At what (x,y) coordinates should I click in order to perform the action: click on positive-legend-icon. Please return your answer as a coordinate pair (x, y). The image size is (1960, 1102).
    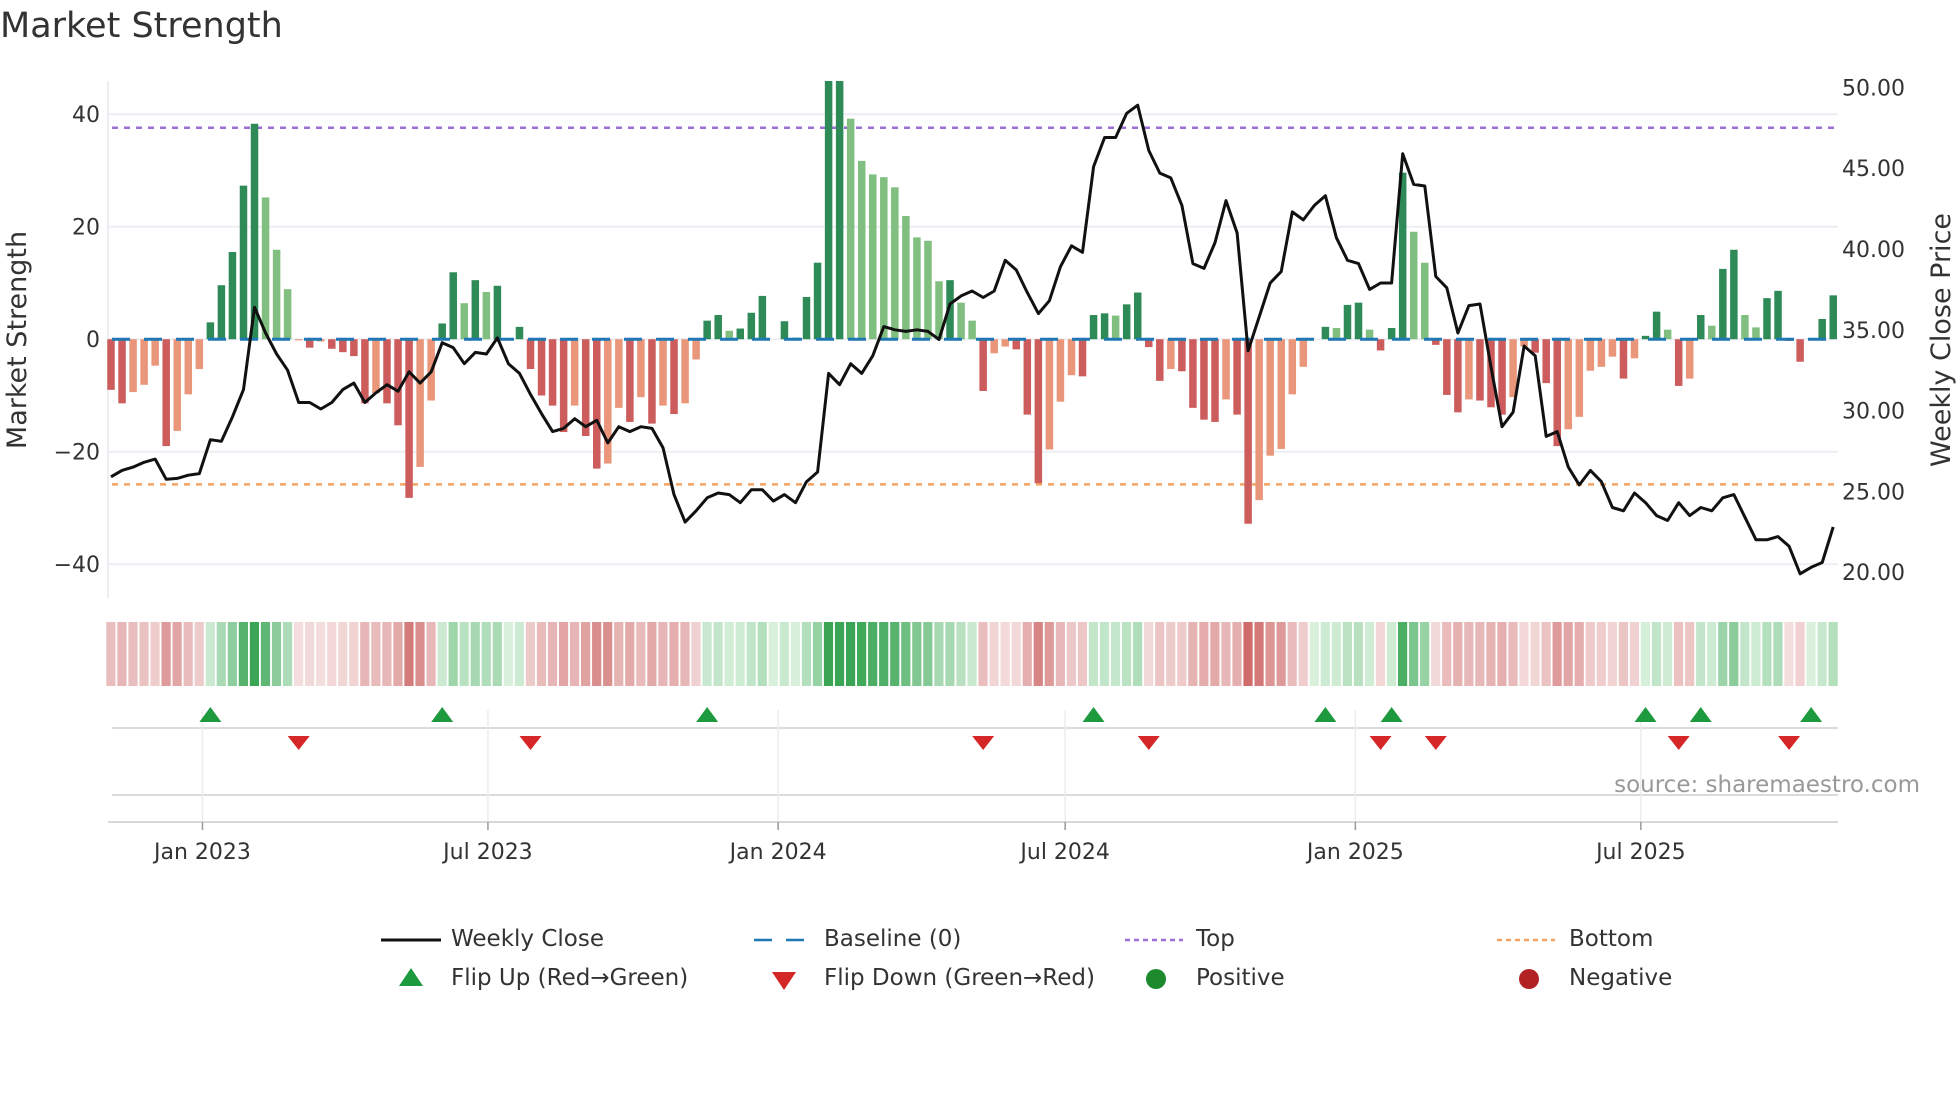
    Looking at the image, I should click on (1156, 979).